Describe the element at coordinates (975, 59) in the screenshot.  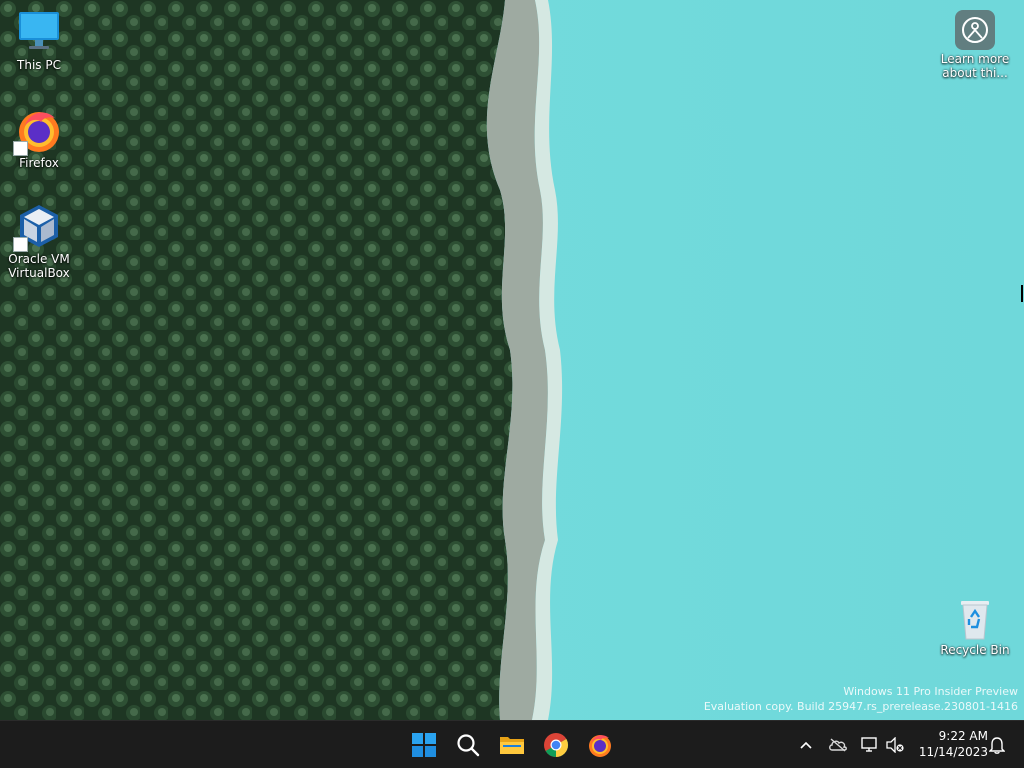
I see `desktop-icon-label-line1: Learn more` at that location.